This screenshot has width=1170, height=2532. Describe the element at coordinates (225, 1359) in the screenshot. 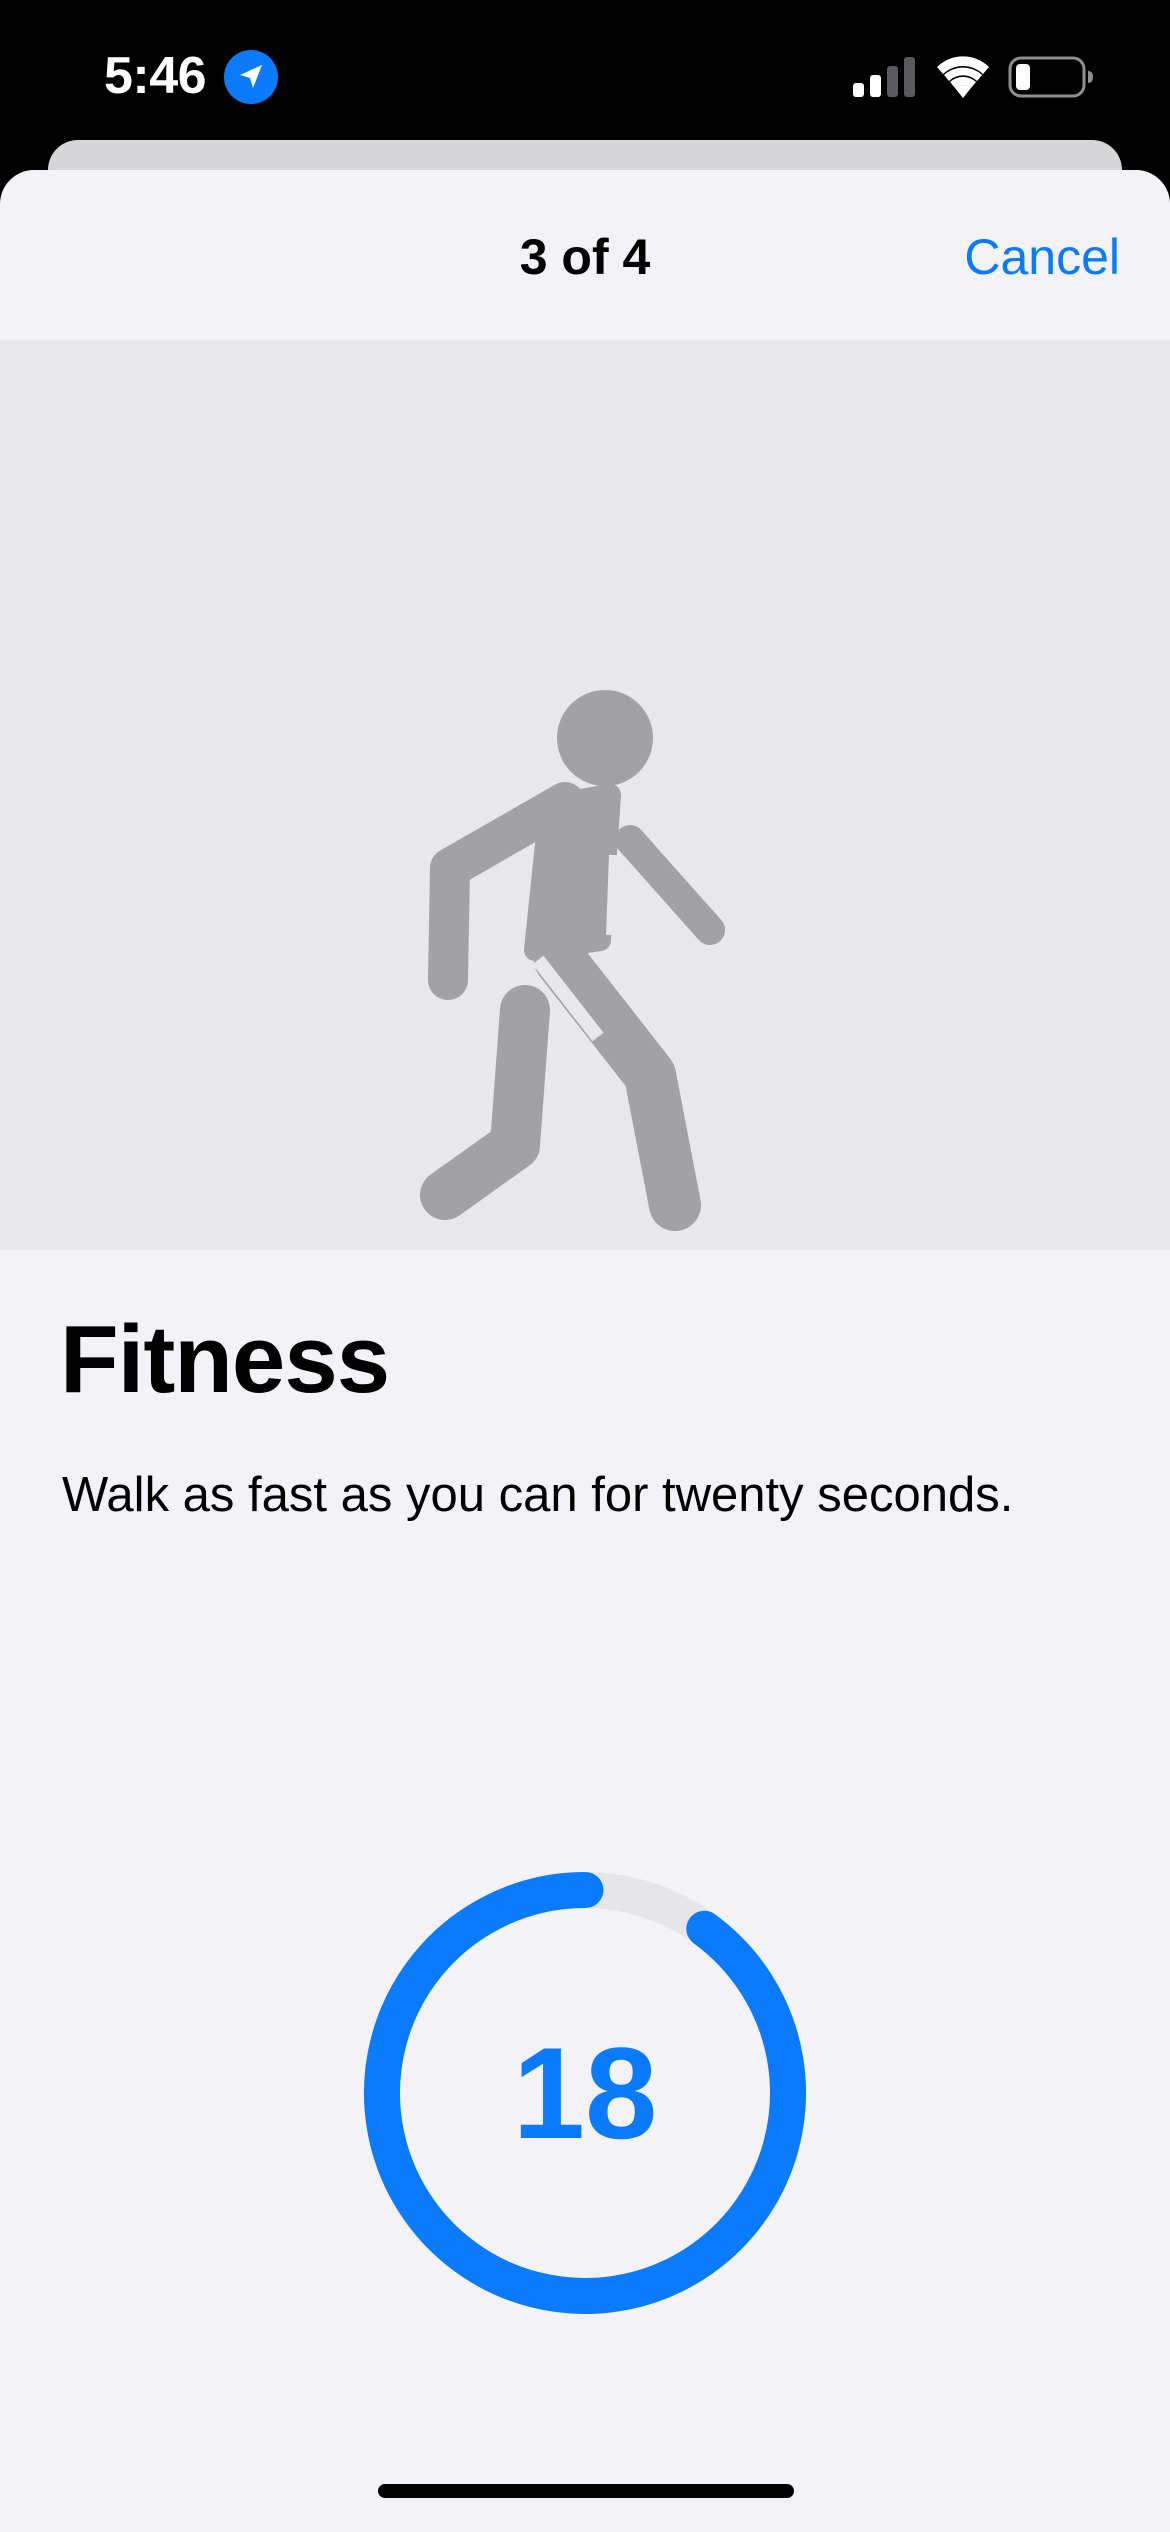

I see `page-title: Fitness` at that location.